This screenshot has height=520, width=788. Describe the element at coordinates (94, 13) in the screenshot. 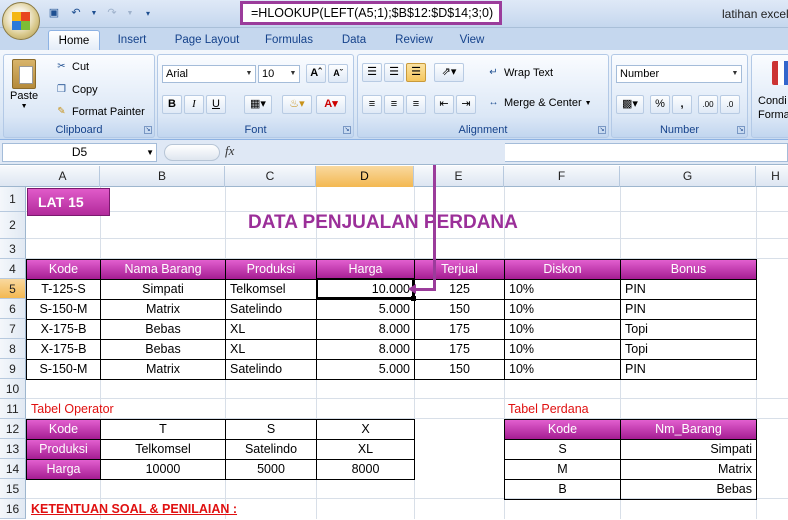

I see `undo-dropdown-icon: ▼` at that location.